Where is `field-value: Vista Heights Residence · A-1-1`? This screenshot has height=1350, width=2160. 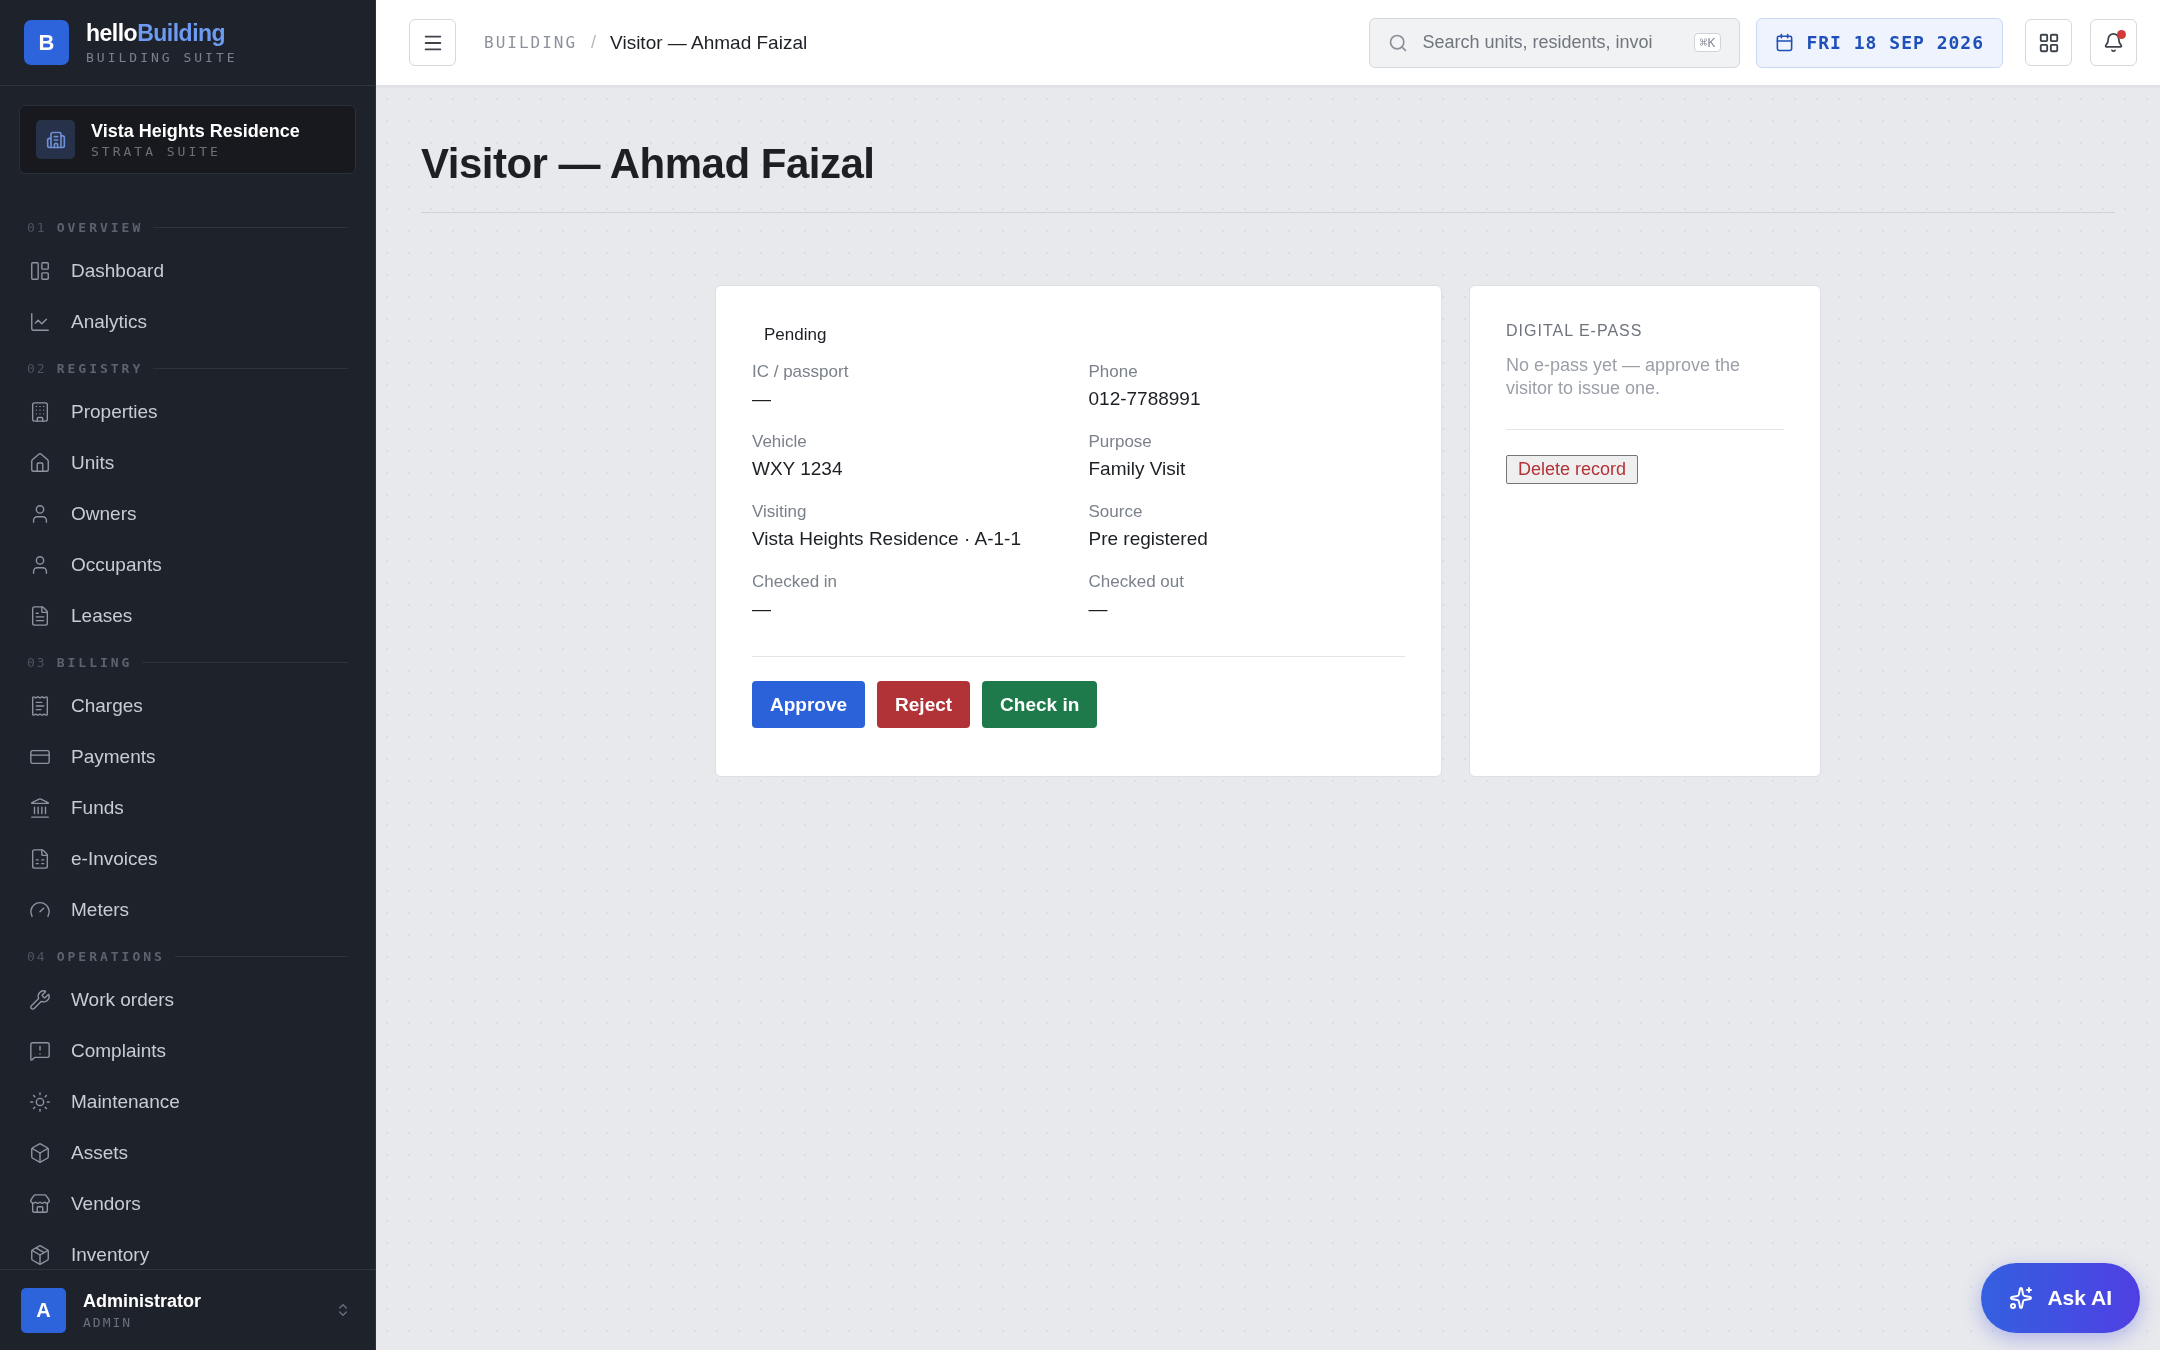
field-value: Vista Heights Residence · A-1-1 is located at coordinates (887, 539).